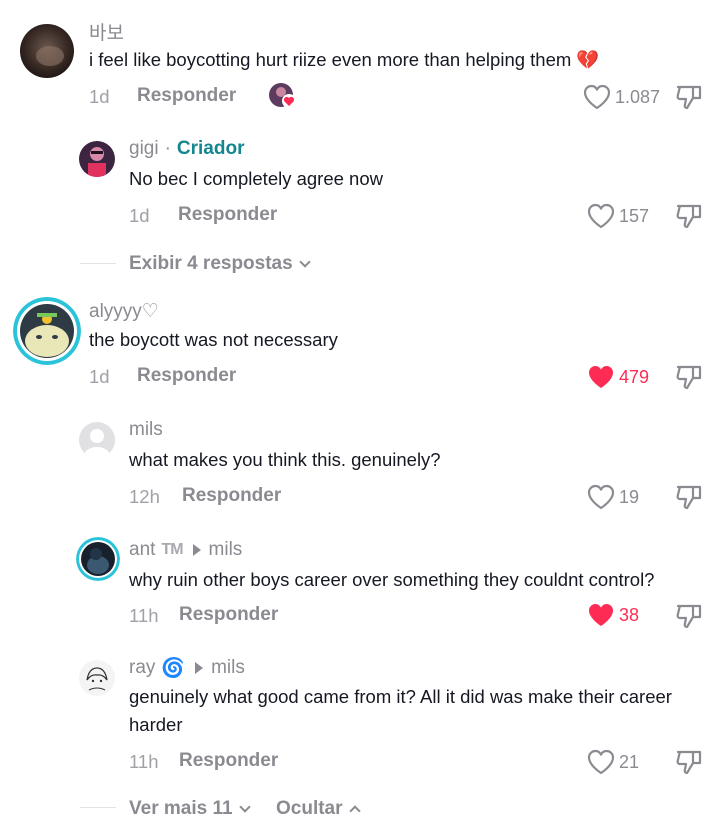 The image size is (720, 816). Describe the element at coordinates (638, 96) in the screenshot. I see `like-count: 1.087` at that location.